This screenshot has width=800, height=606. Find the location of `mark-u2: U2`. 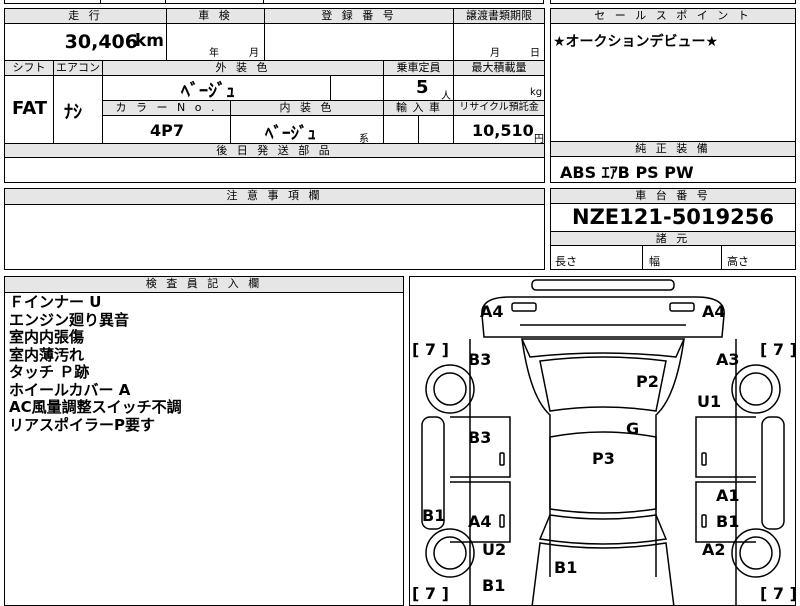

mark-u2: U2 is located at coordinates (494, 549).